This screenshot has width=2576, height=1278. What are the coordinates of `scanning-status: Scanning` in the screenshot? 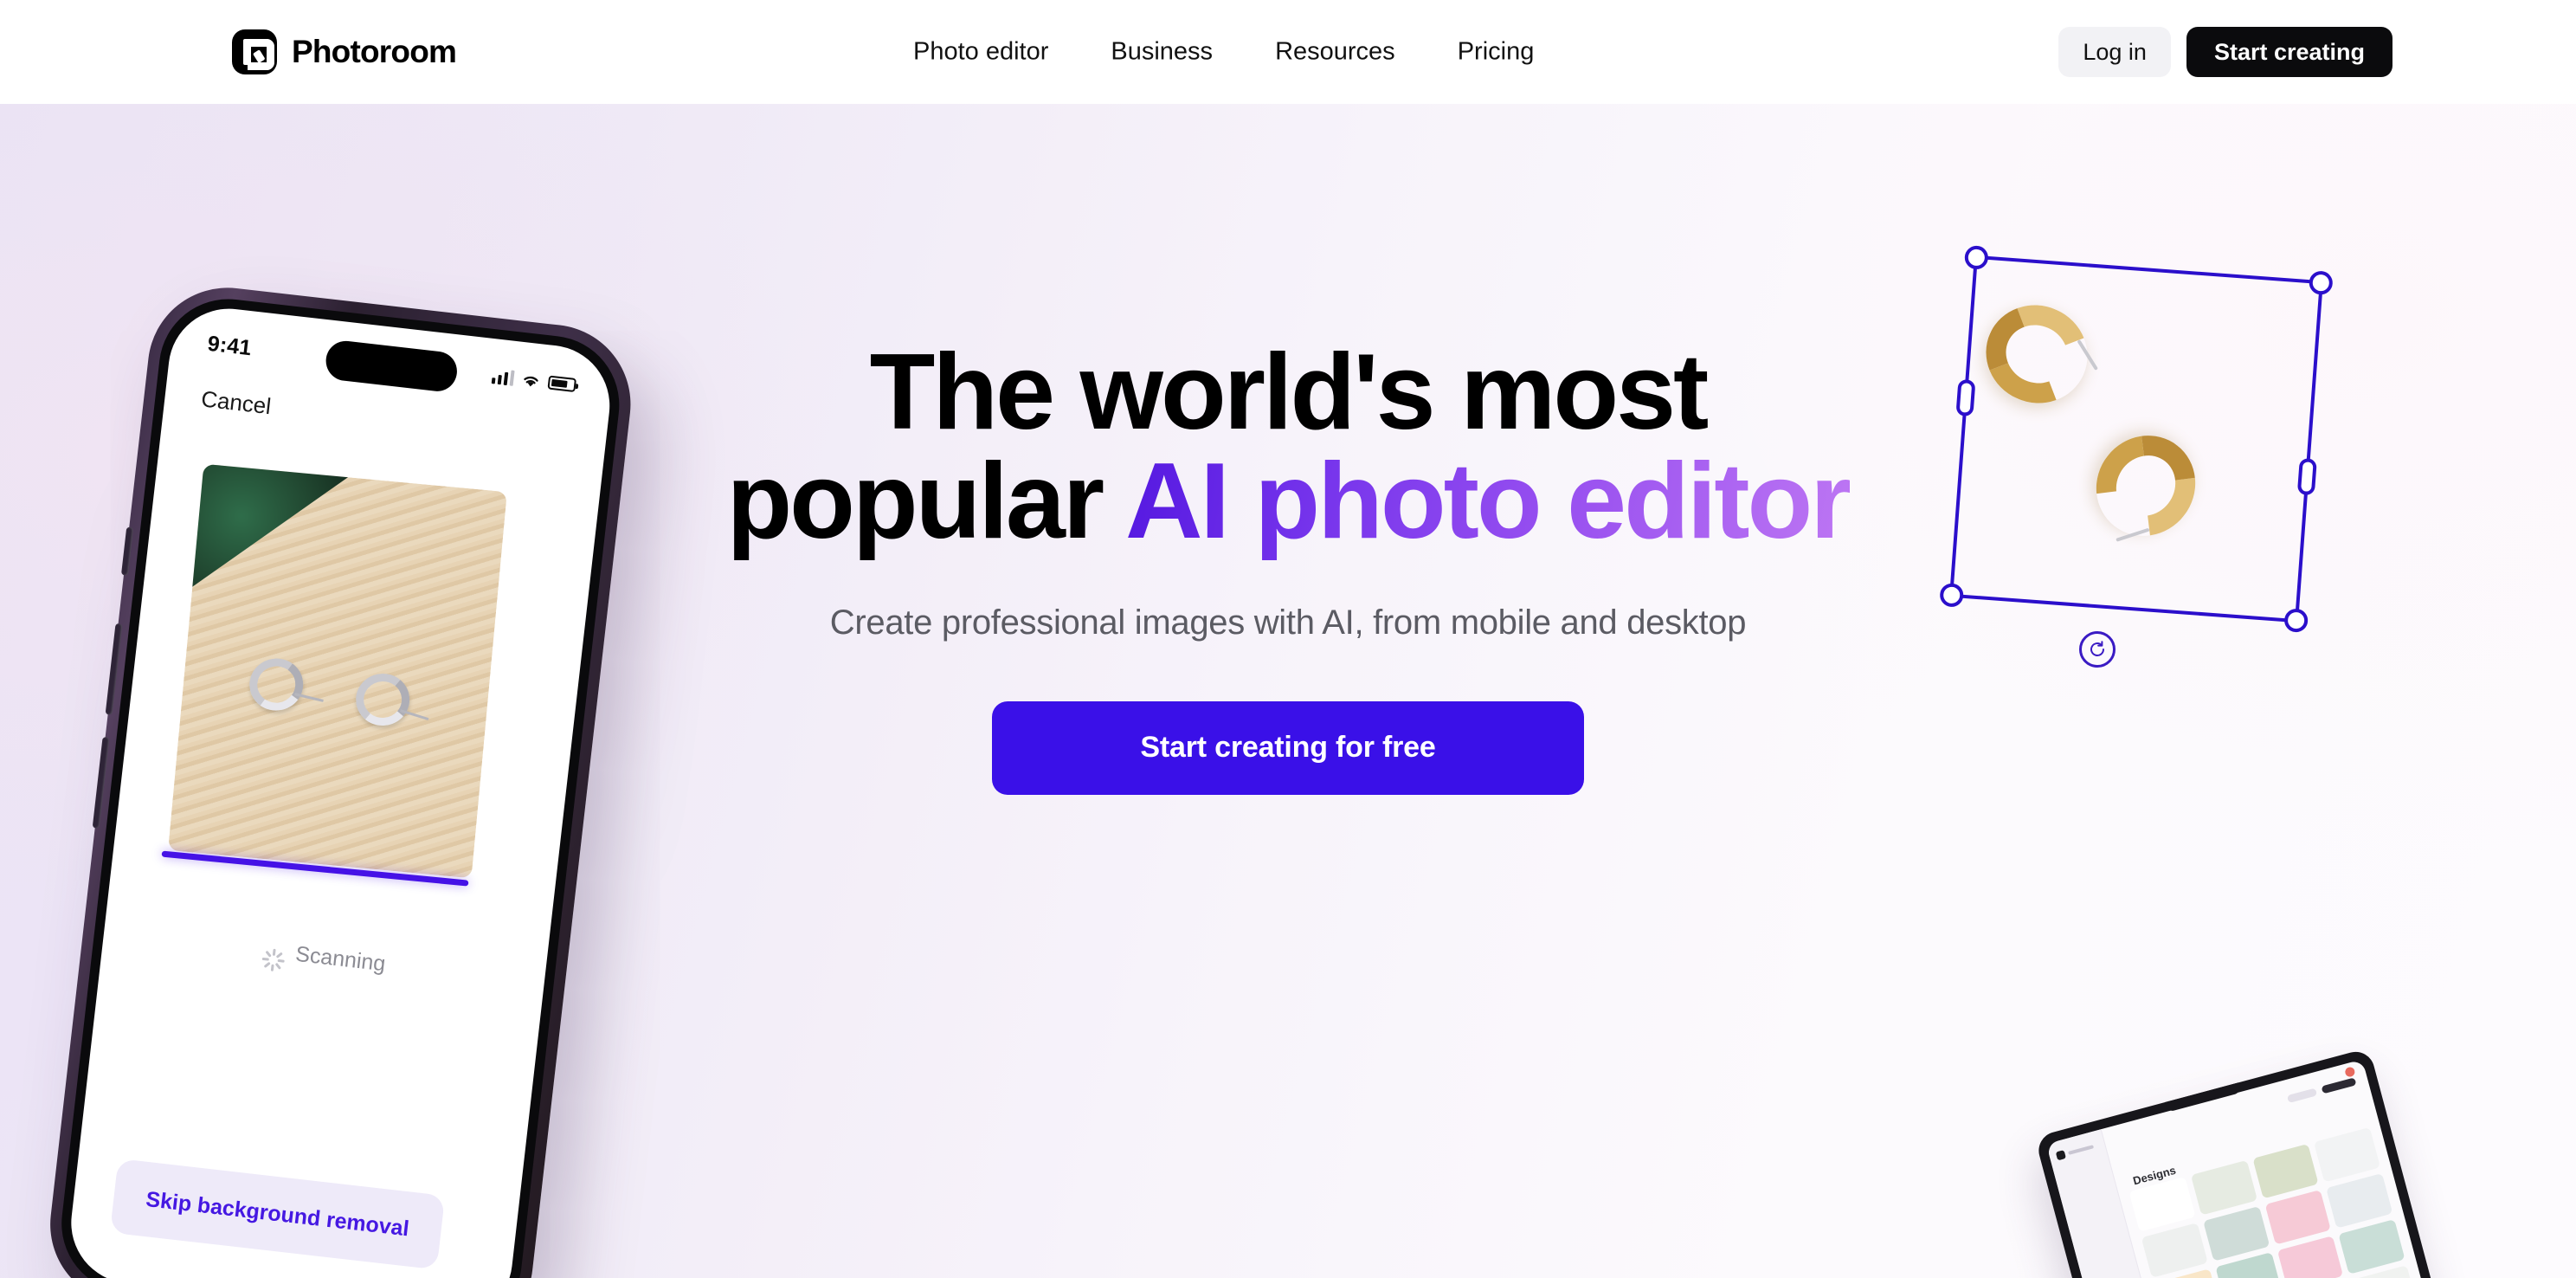 It's located at (323, 958).